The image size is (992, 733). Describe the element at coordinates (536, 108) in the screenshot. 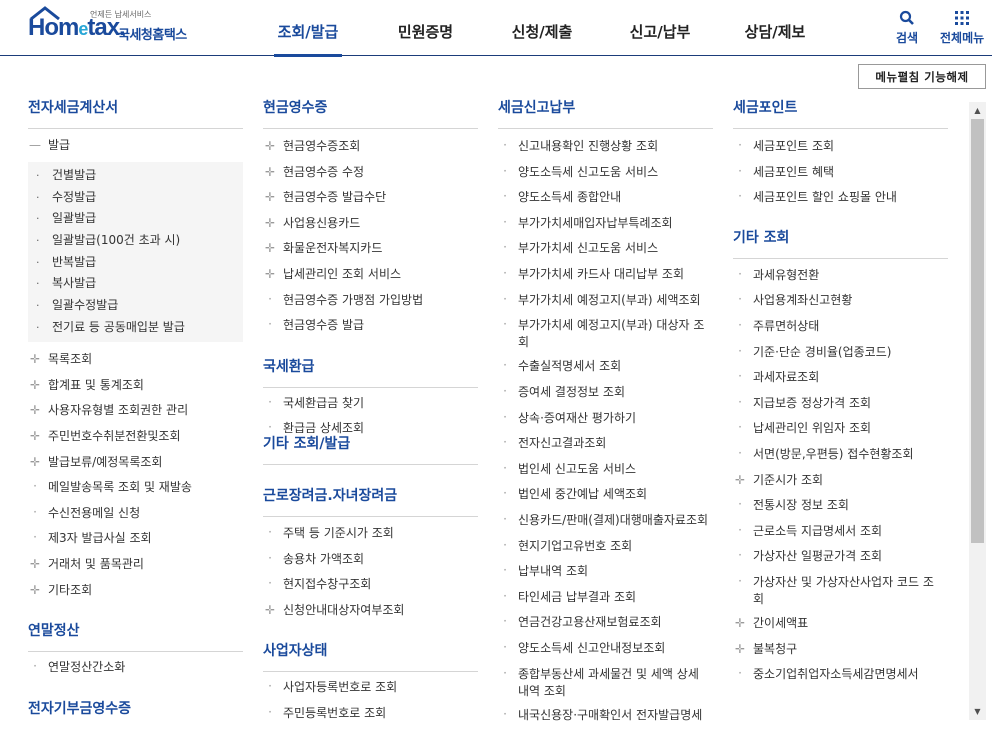

I see `section-title: 세금신고납부` at that location.